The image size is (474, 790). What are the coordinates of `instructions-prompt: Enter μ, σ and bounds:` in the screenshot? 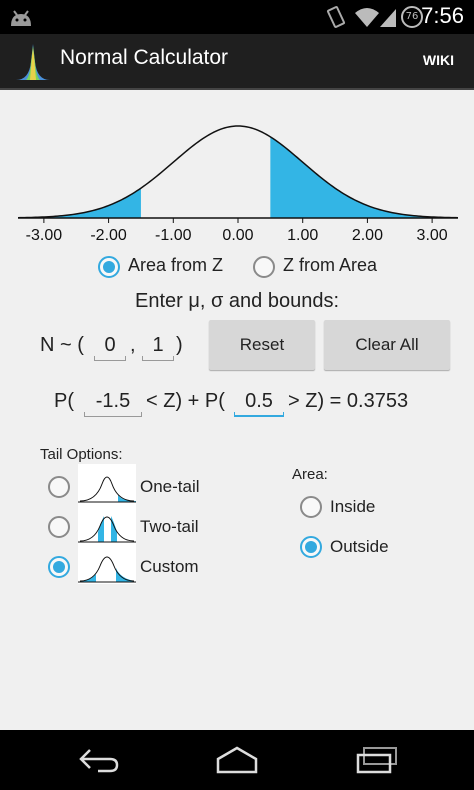 It's located at (237, 301).